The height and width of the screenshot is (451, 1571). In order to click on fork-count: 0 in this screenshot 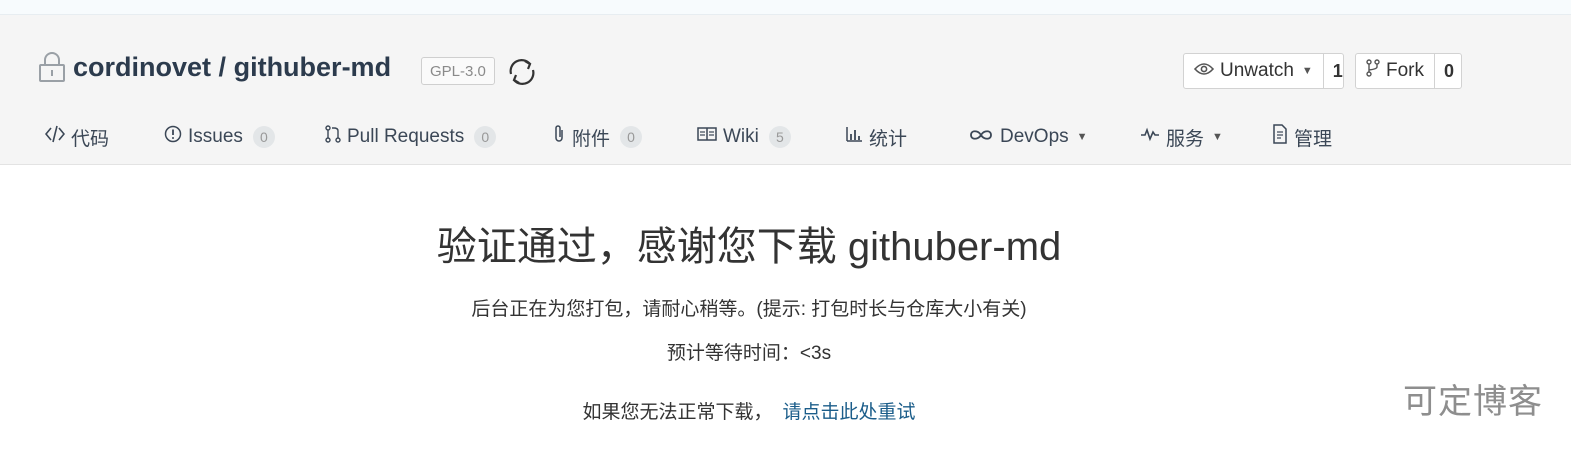, I will do `click(1449, 71)`.